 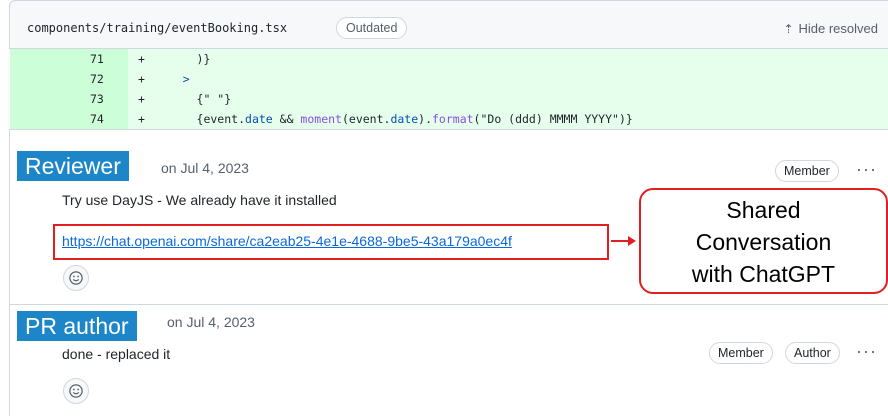 I want to click on line-number: 74, so click(x=97, y=119).